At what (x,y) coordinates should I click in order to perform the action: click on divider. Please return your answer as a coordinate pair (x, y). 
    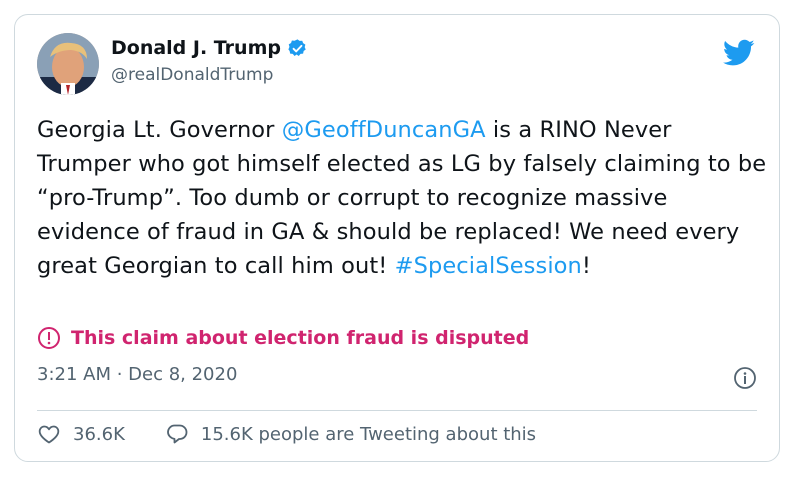
    Looking at the image, I should click on (397, 410).